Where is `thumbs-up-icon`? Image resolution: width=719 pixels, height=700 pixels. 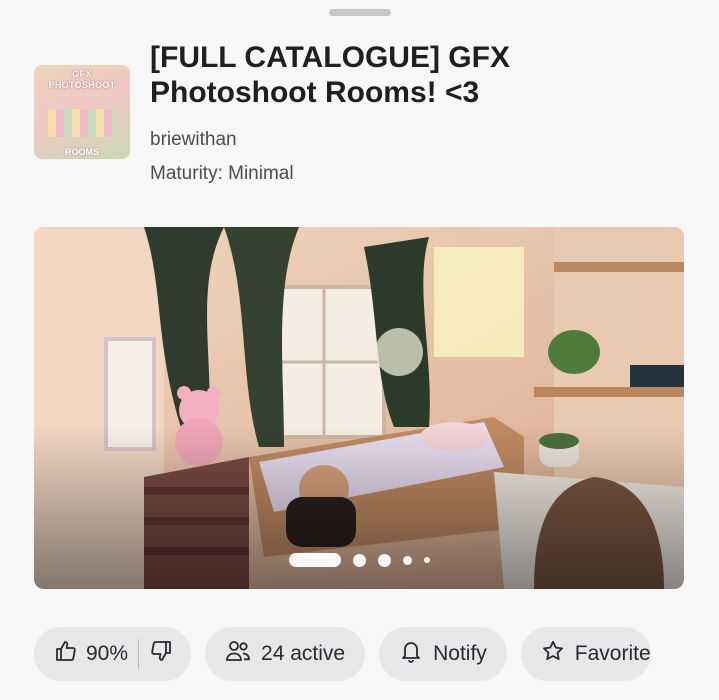
thumbs-up-icon is located at coordinates (66, 654).